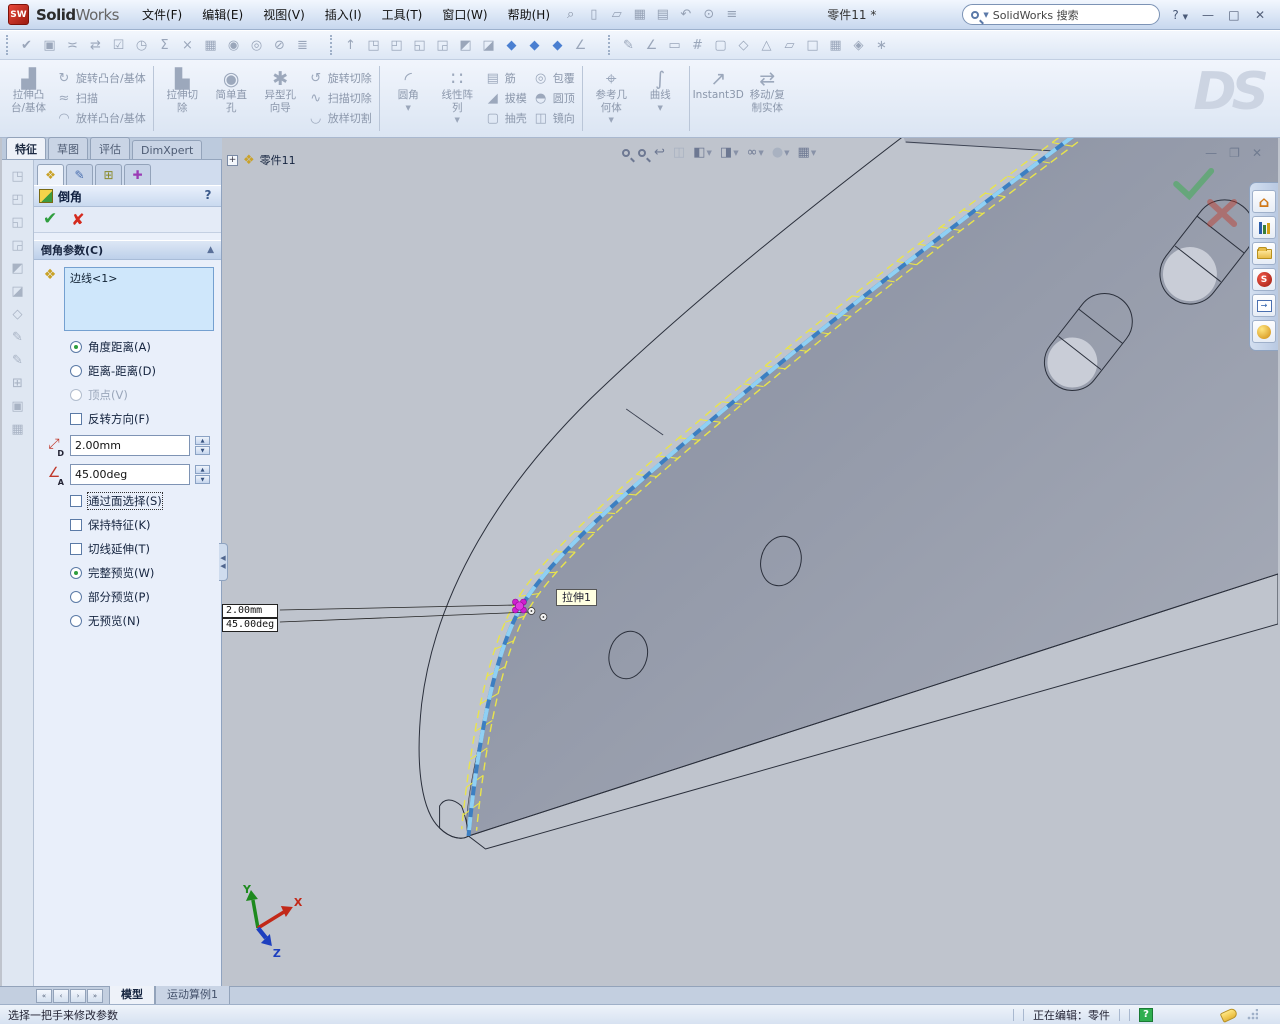  I want to click on ribbon-curves-button: ∫ 曲线 ▼, so click(660, 98).